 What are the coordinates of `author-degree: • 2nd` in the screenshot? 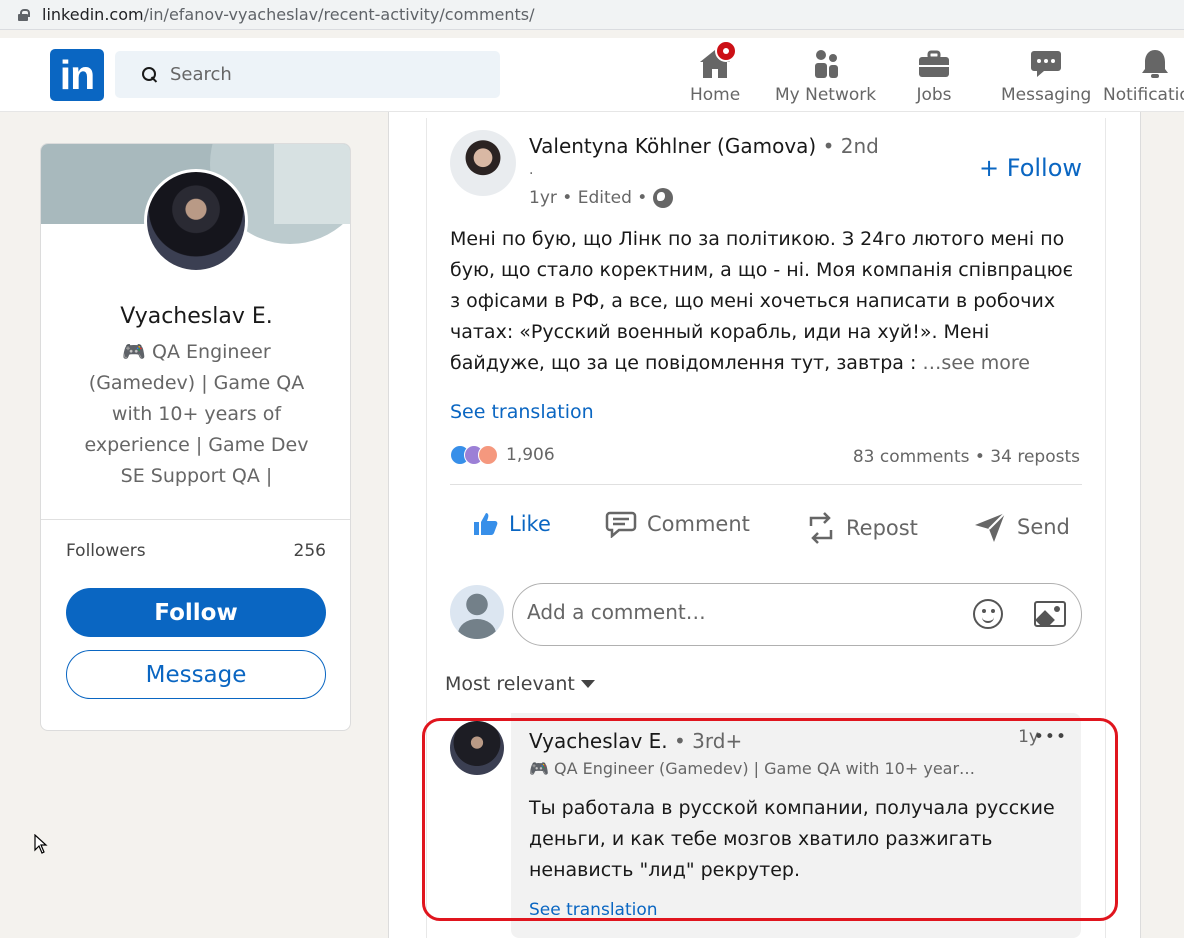 It's located at (850, 146).